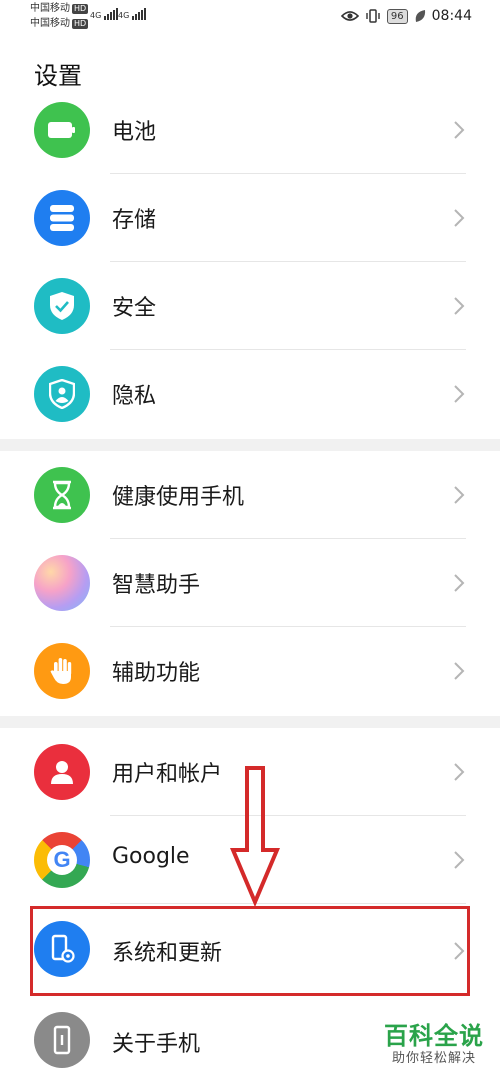  I want to click on clock: 08:44, so click(451, 16).